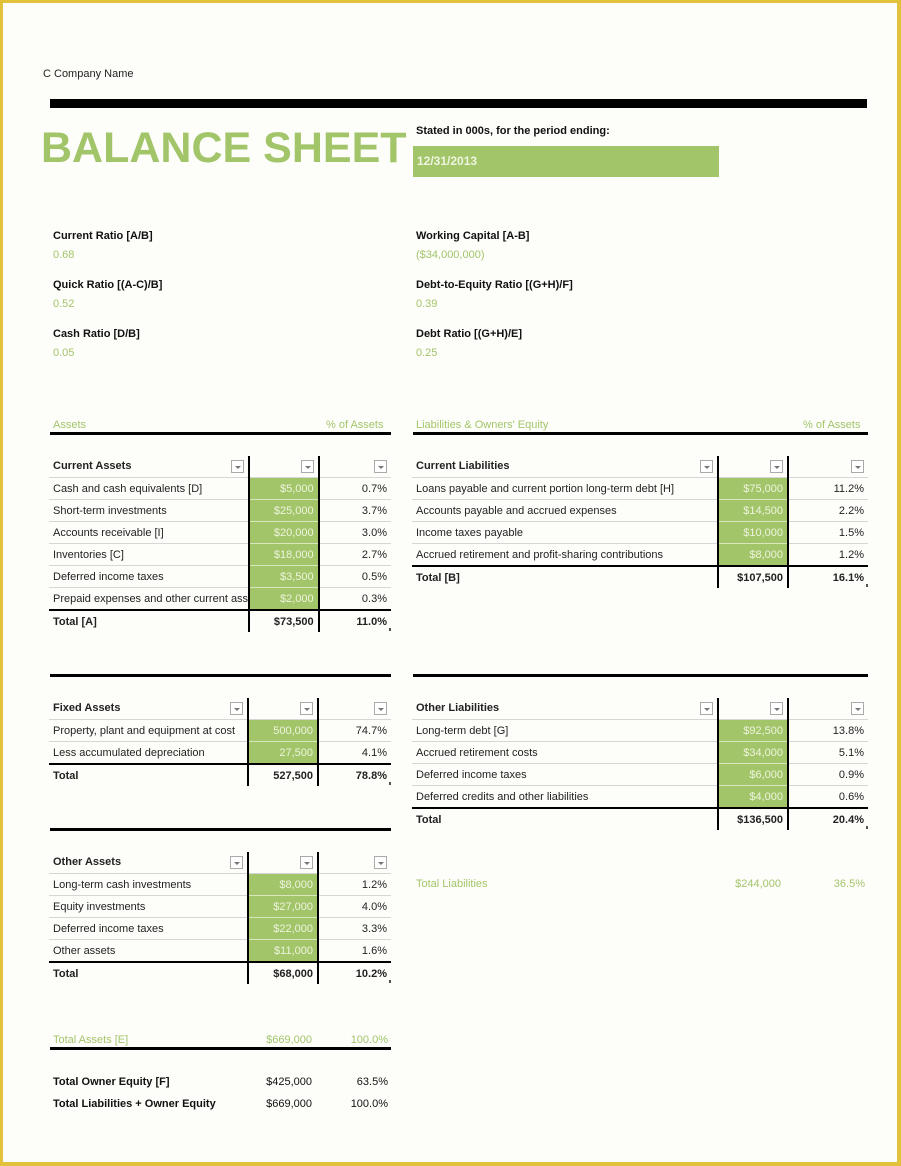 Image resolution: width=901 pixels, height=1166 pixels. Describe the element at coordinates (566, 161) in the screenshot. I see `period-date-field: 12/31/2013` at that location.